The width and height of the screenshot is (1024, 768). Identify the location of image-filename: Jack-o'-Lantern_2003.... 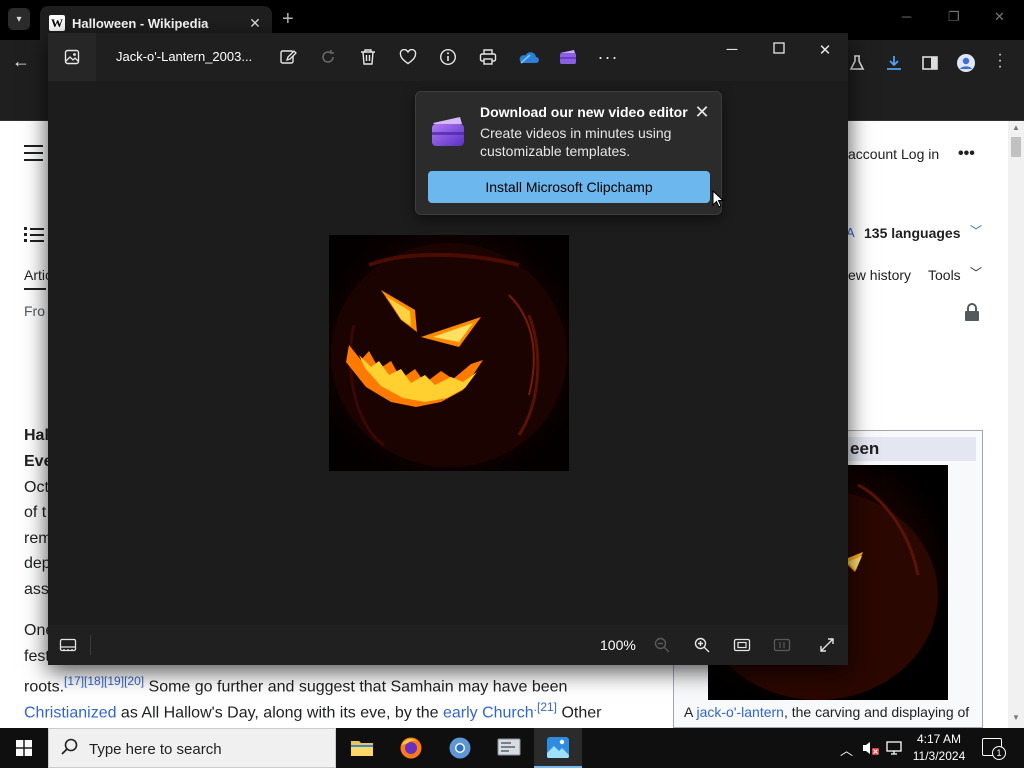
(184, 56).